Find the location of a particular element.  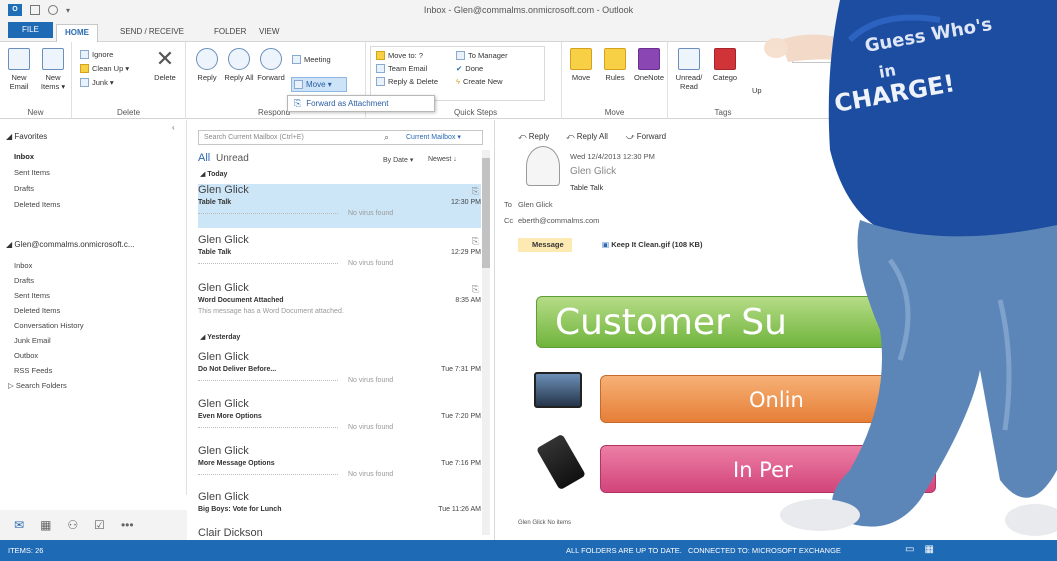

message-subject-header: Table Talk is located at coordinates (587, 187).